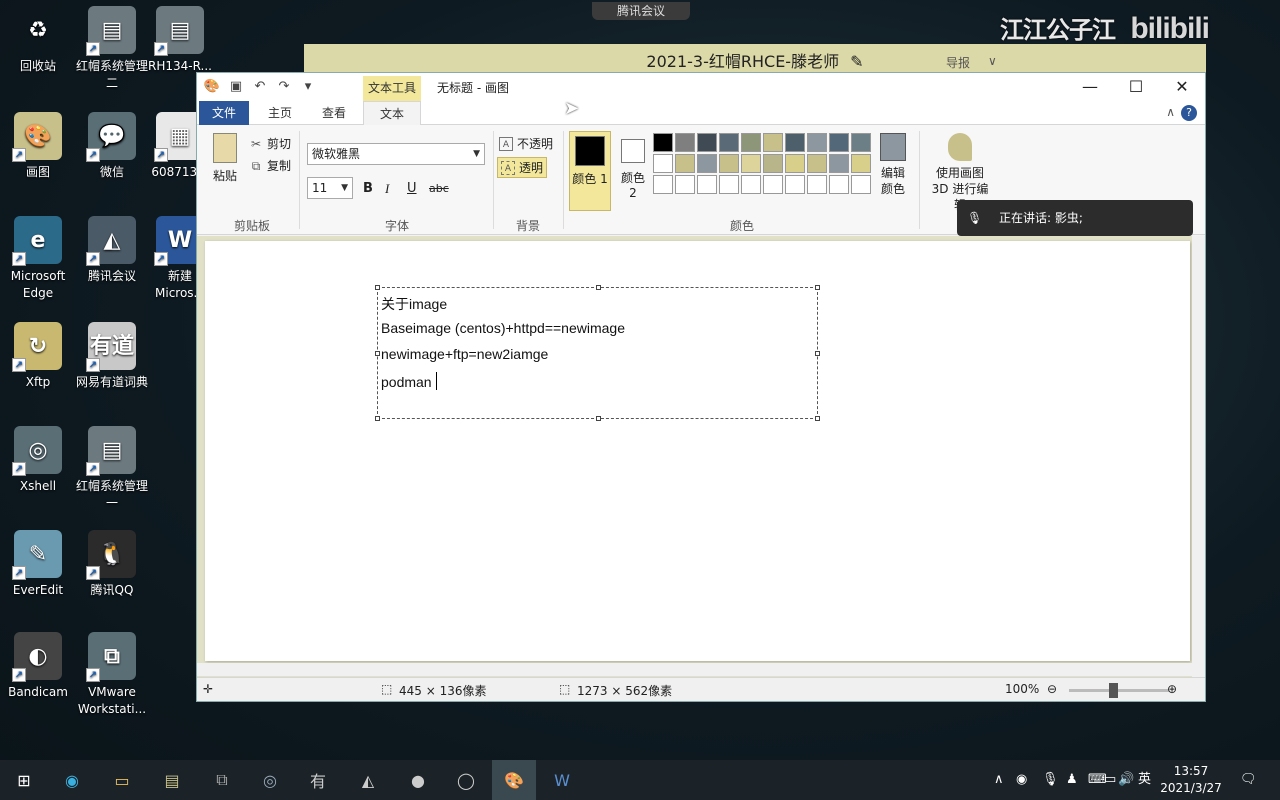  I want to click on undo-icon: ↶, so click(260, 87).